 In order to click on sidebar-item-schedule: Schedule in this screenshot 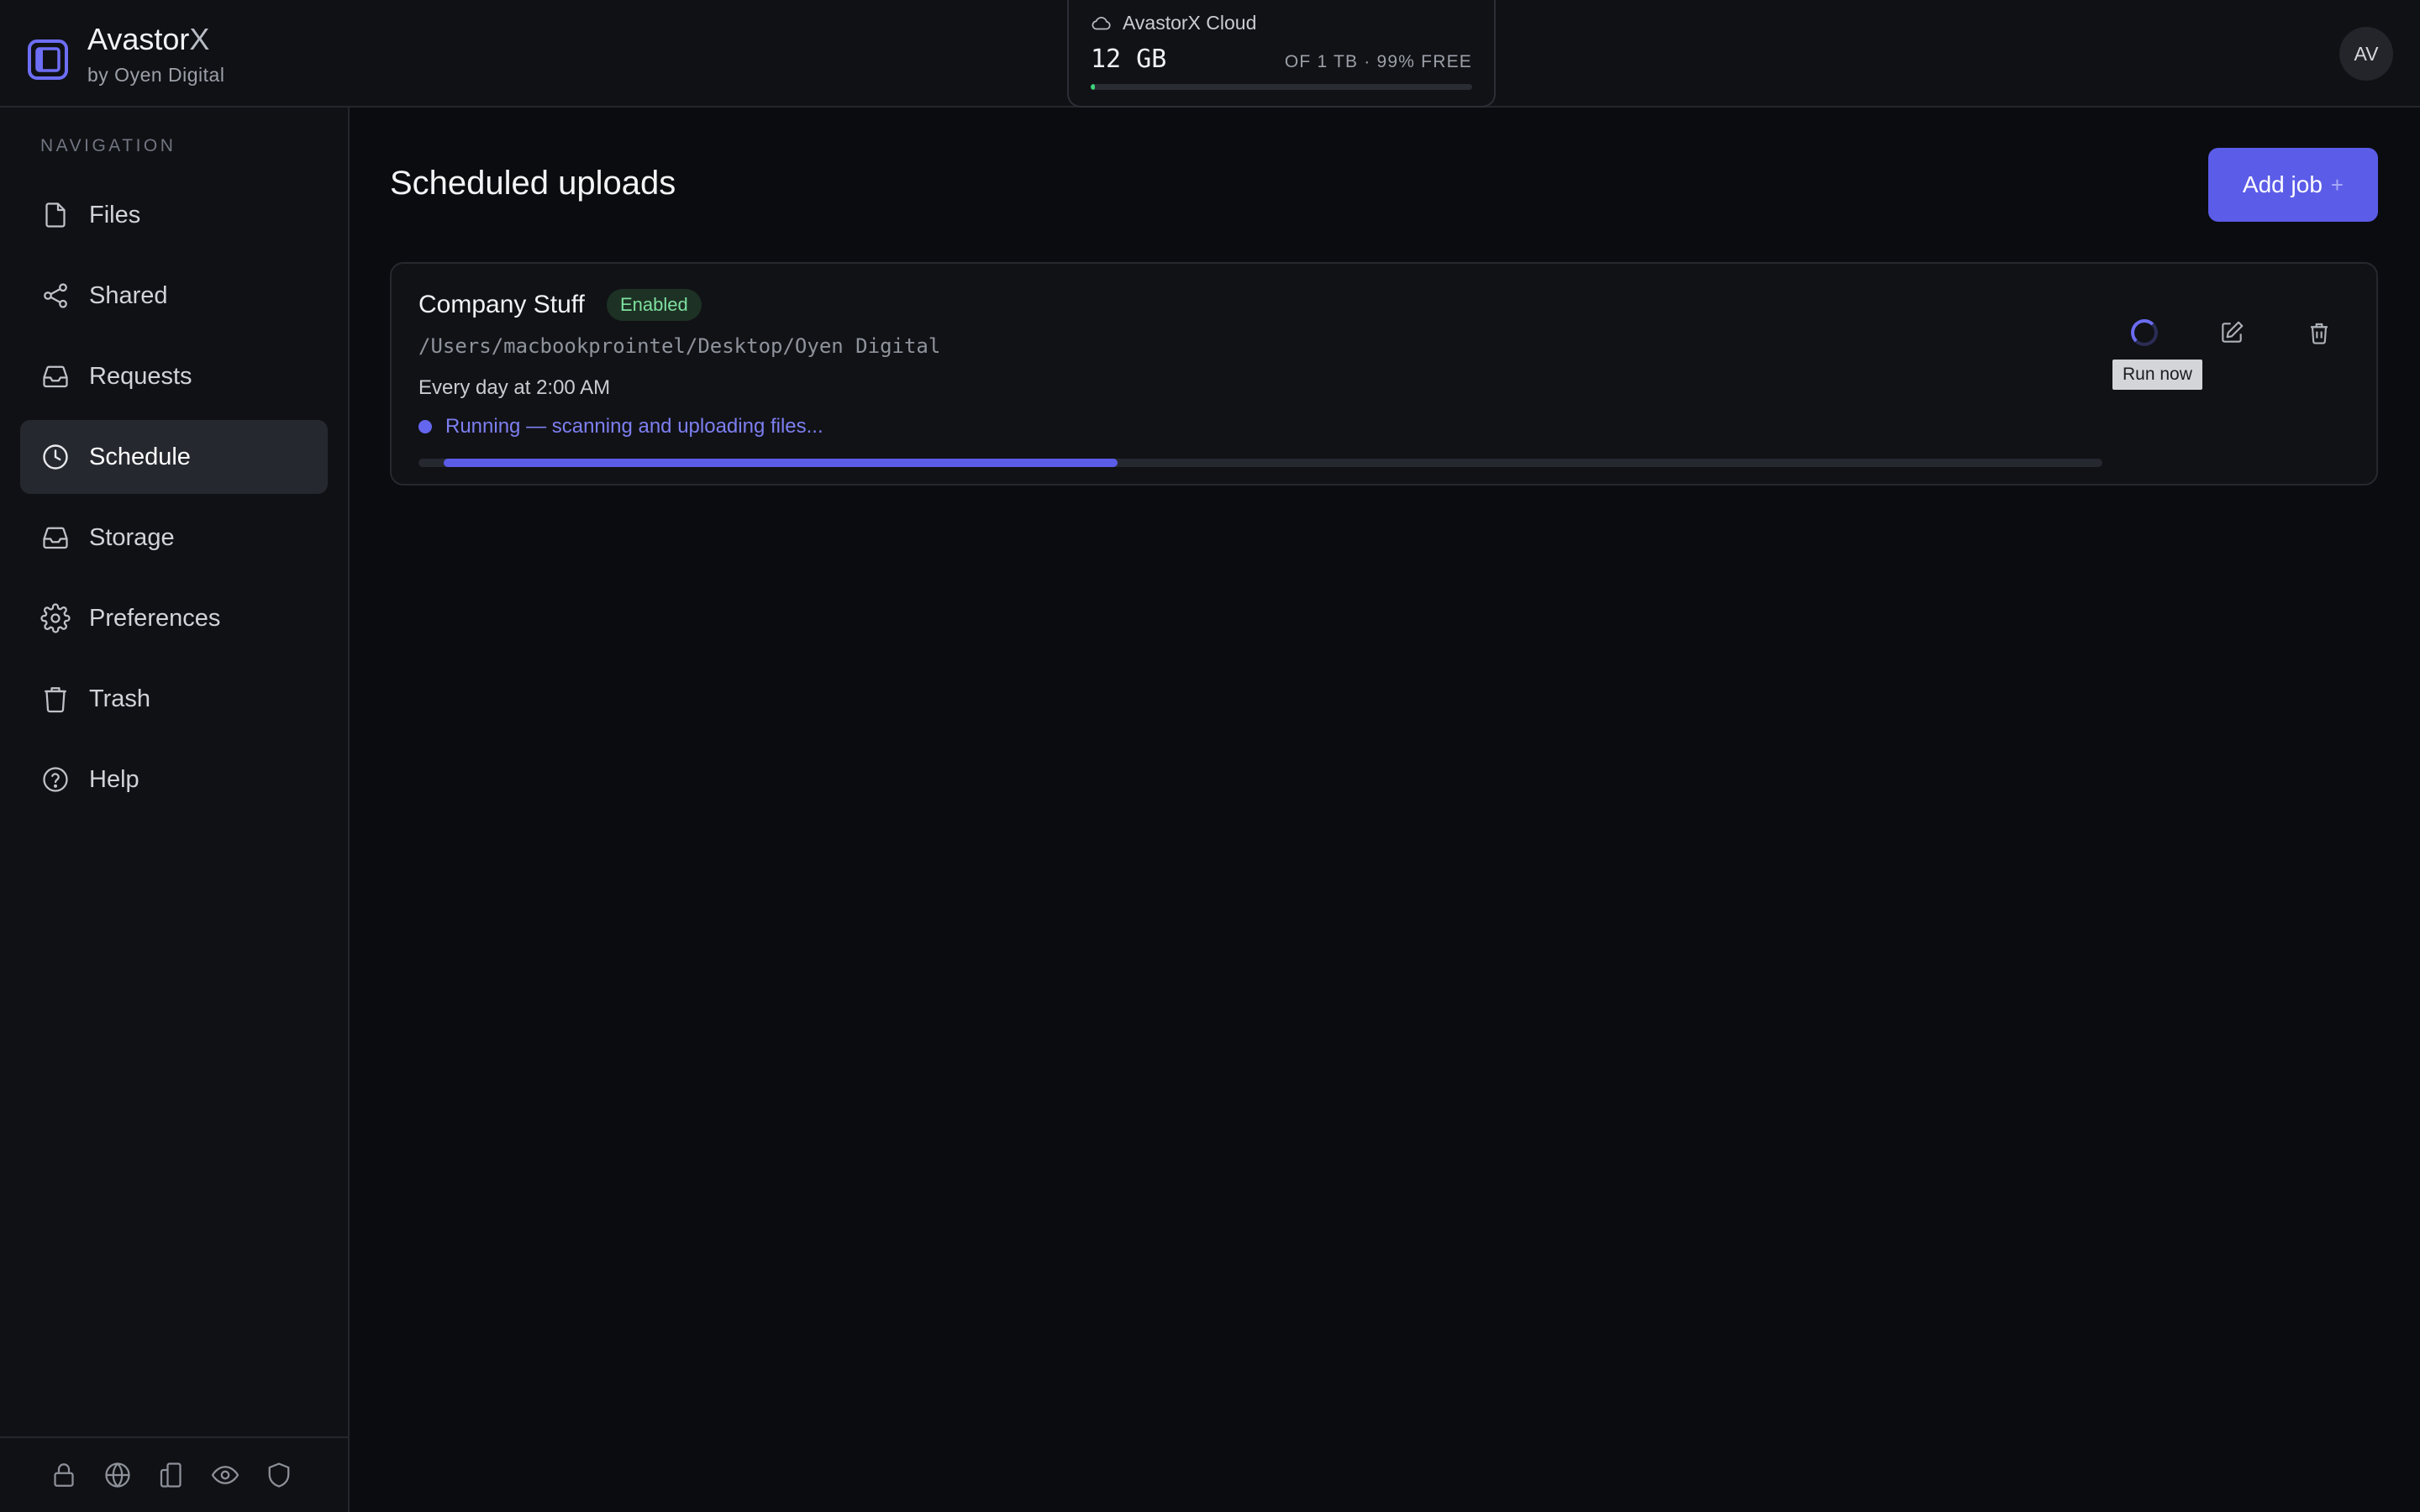, I will do `click(174, 457)`.